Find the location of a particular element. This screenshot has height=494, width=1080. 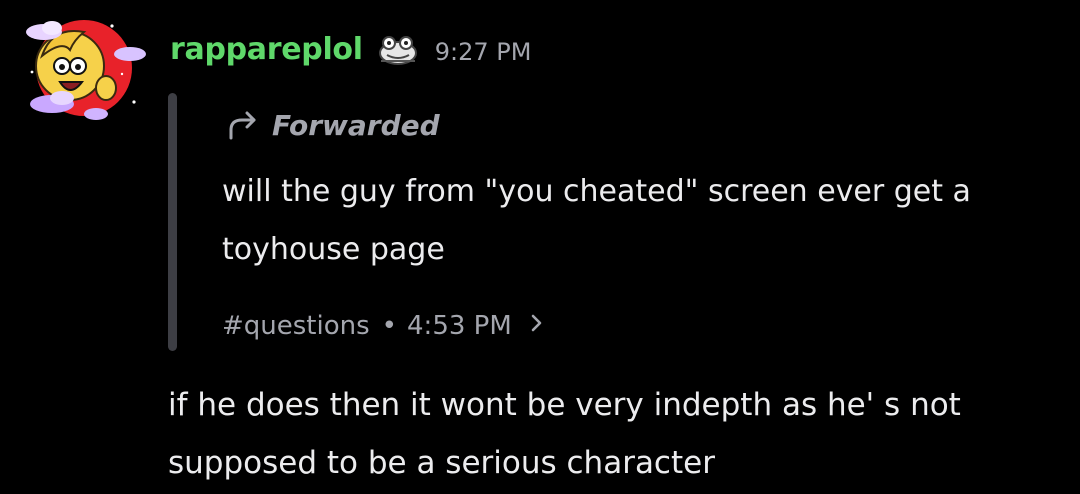

forward-quote-bar is located at coordinates (172, 222).